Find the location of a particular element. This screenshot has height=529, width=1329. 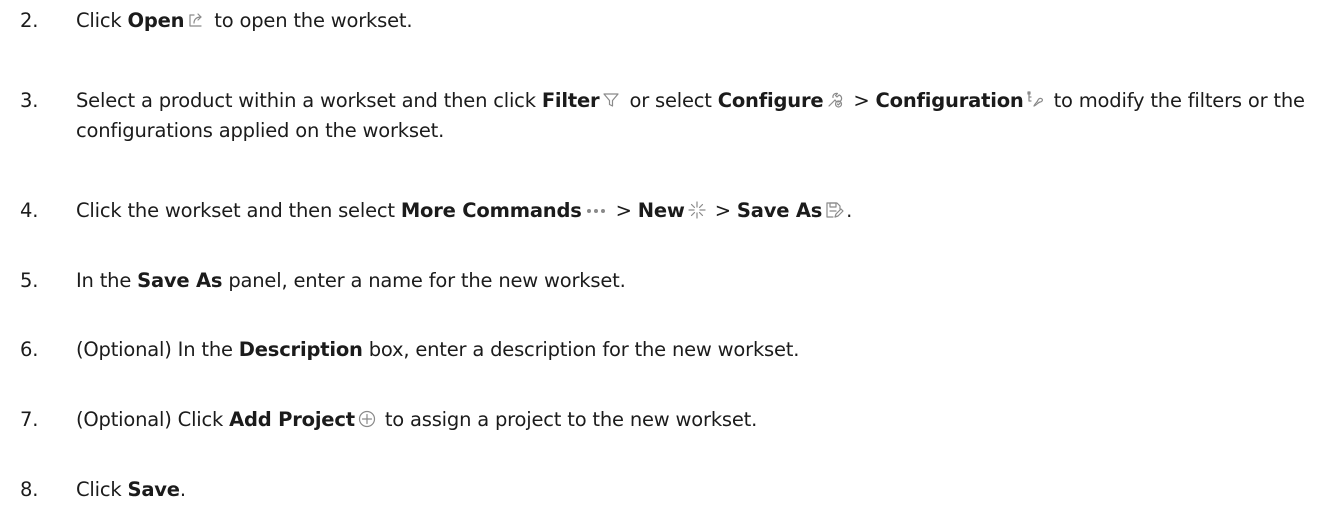

ui-term: Filter is located at coordinates (570, 100).